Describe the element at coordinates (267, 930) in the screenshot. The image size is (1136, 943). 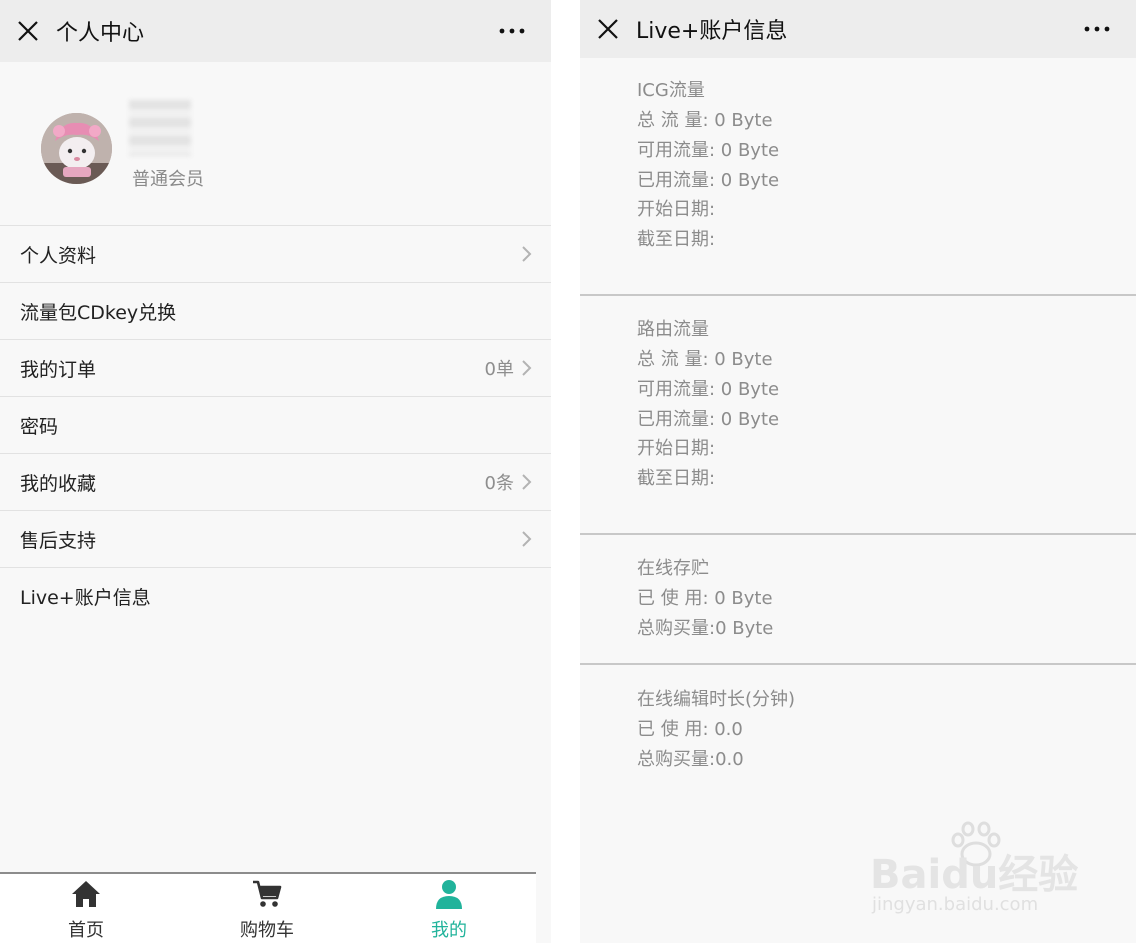
I see `tab-cart-label: 购物车` at that location.